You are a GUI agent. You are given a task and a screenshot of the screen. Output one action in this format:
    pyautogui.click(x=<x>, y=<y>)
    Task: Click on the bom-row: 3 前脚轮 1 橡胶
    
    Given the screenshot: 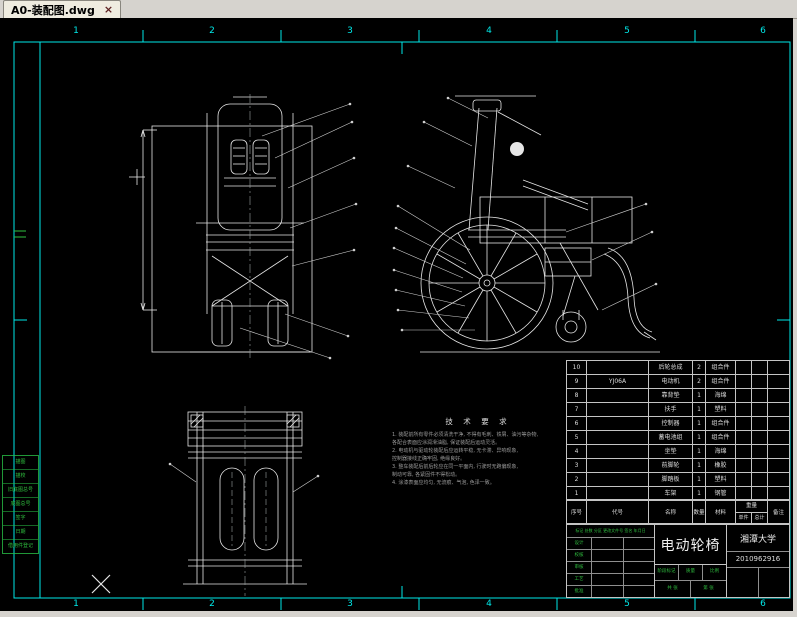 What is the action you would take?
    pyautogui.click(x=678, y=466)
    